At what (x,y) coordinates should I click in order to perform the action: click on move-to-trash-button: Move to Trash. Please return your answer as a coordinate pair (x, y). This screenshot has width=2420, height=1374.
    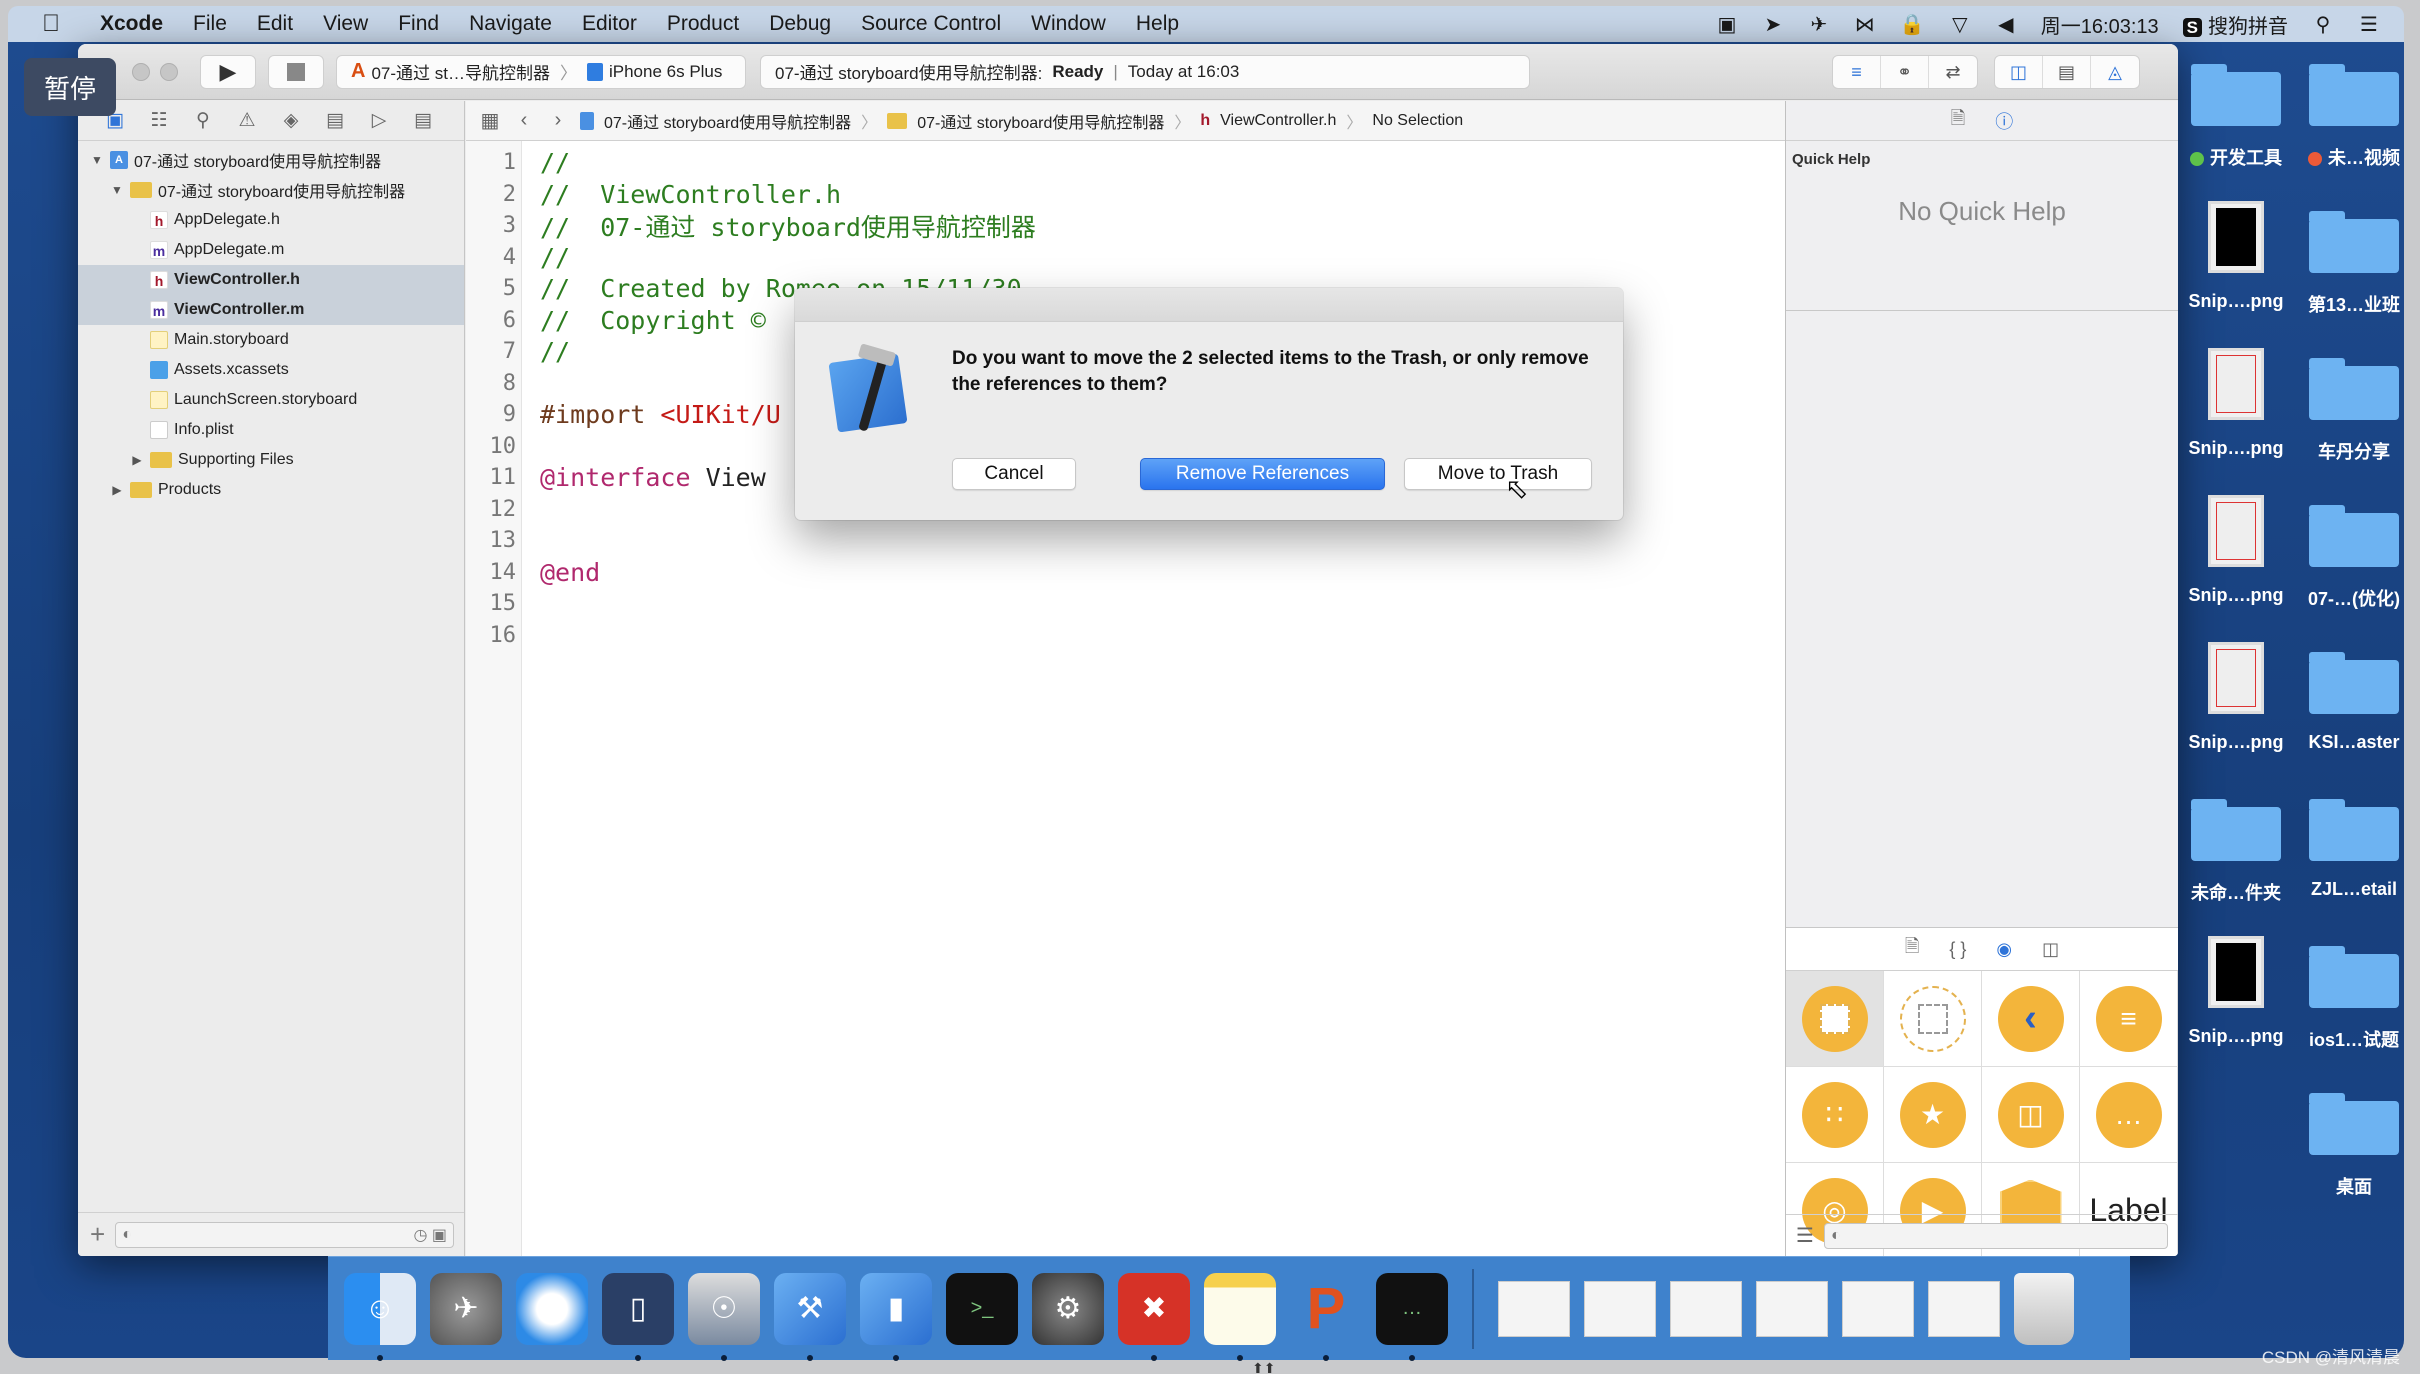
    Looking at the image, I should click on (1498, 474).